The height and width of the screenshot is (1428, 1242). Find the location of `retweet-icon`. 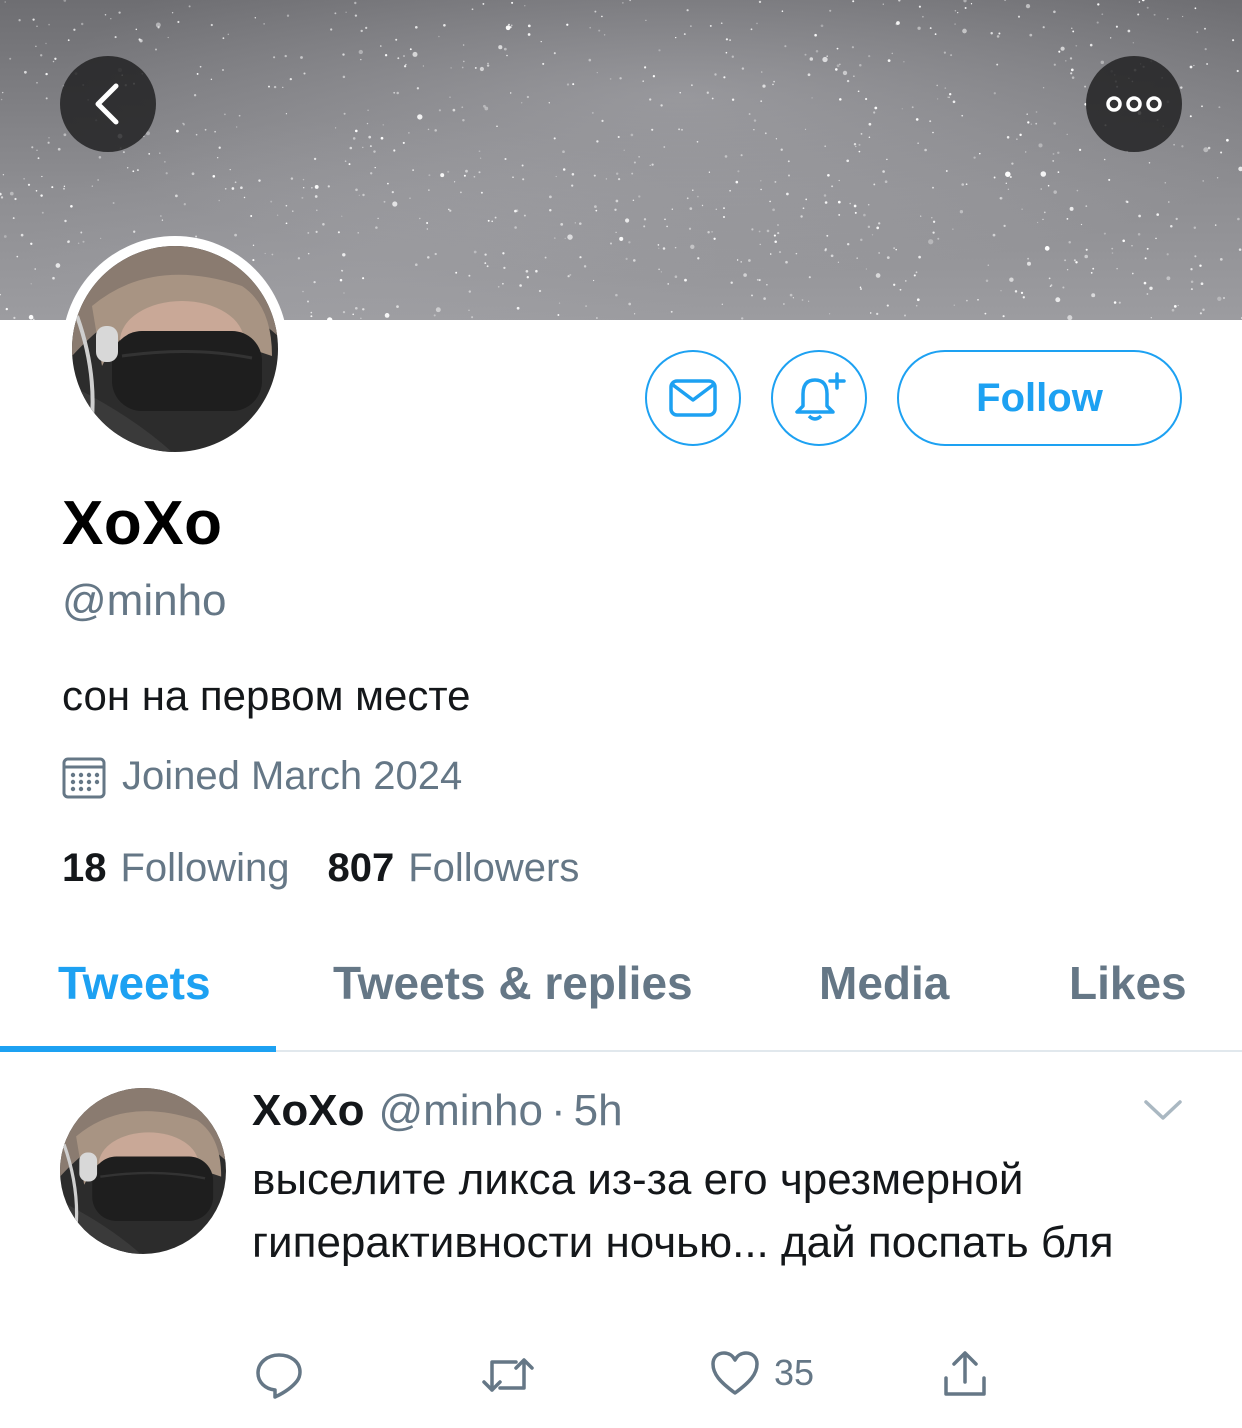

retweet-icon is located at coordinates (508, 1375).